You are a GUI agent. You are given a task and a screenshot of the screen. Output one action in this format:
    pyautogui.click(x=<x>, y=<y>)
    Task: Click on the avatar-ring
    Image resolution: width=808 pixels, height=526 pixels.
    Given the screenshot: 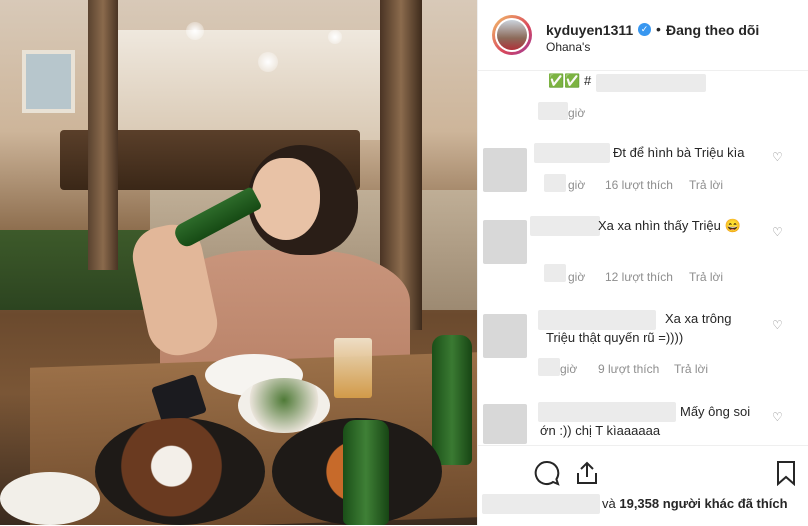 What is the action you would take?
    pyautogui.click(x=512, y=35)
    